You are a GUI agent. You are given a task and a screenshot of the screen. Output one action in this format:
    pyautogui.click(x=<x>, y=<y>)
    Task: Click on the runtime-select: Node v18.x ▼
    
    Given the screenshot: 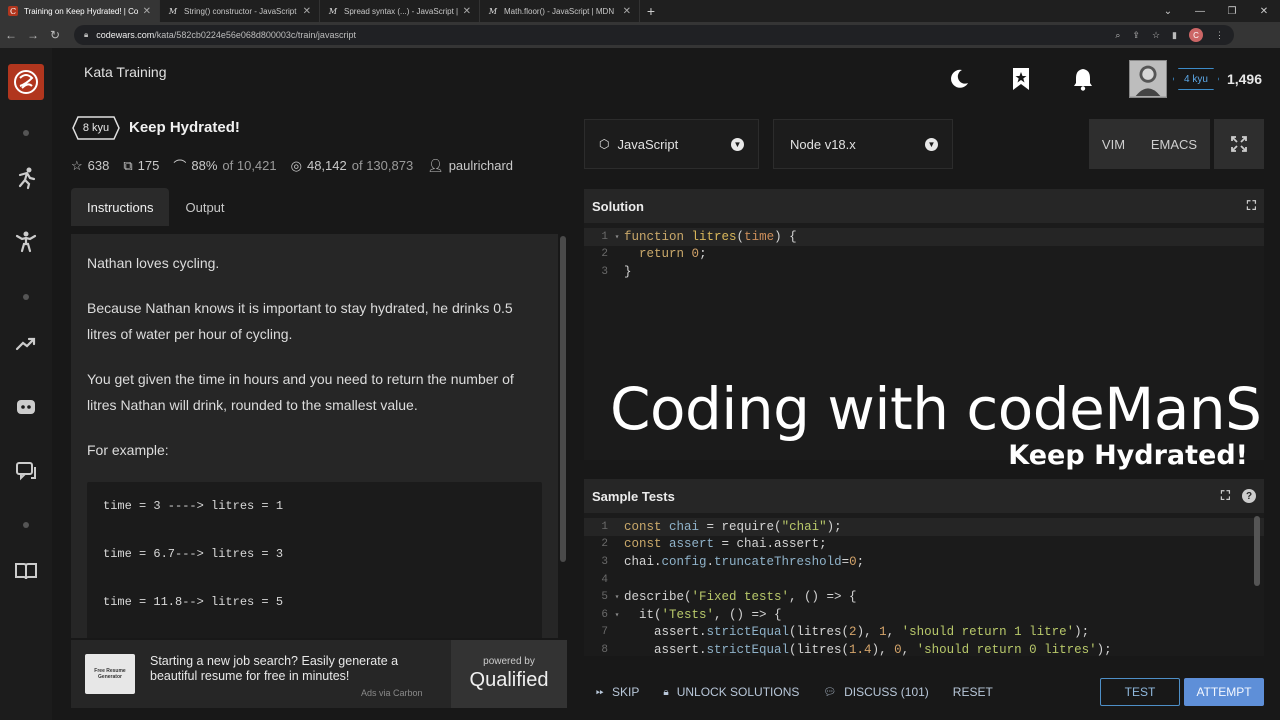 What is the action you would take?
    pyautogui.click(x=863, y=144)
    